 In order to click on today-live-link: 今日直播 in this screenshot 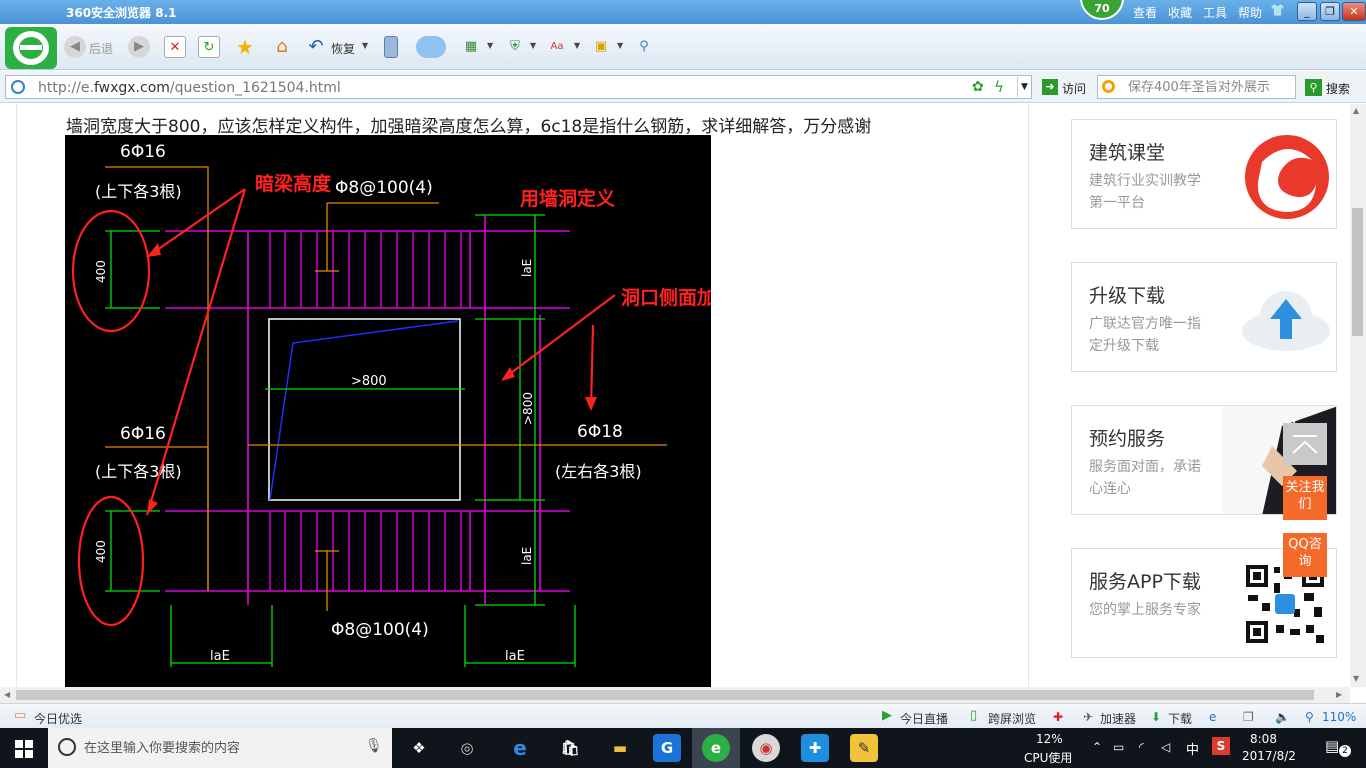, I will do `click(924, 718)`.